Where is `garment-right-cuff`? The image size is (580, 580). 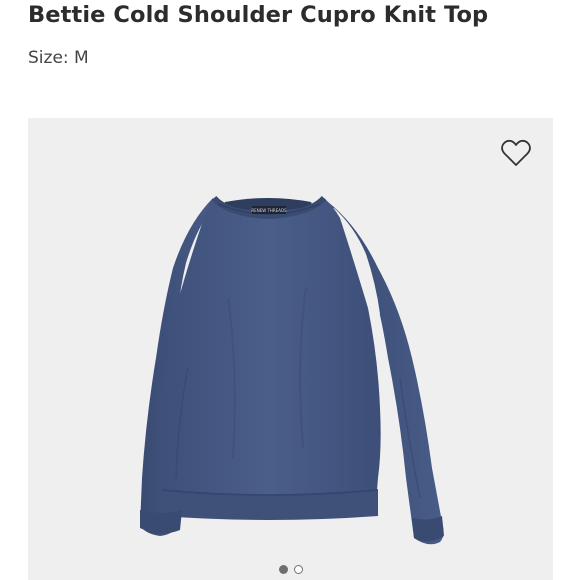 garment-right-cuff is located at coordinates (428, 529).